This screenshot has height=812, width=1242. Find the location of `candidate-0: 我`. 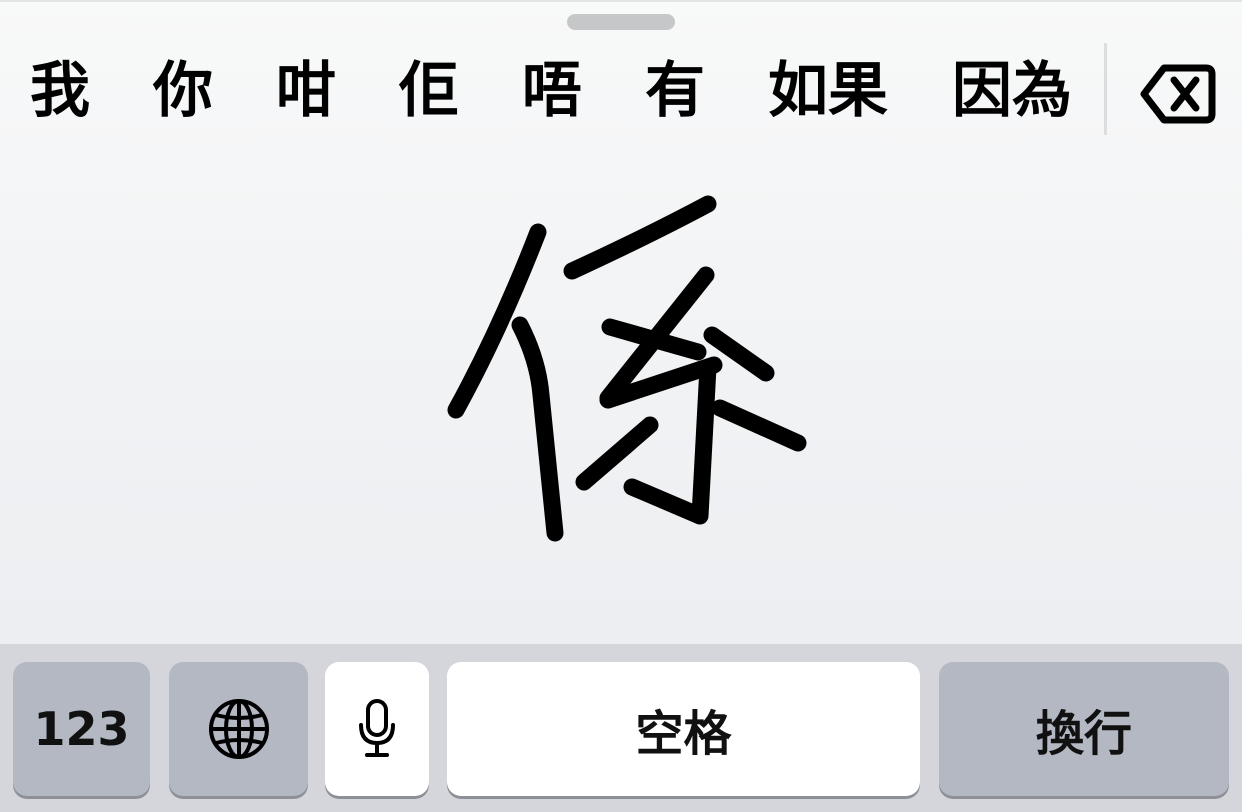

candidate-0: 我 is located at coordinates (60, 91).